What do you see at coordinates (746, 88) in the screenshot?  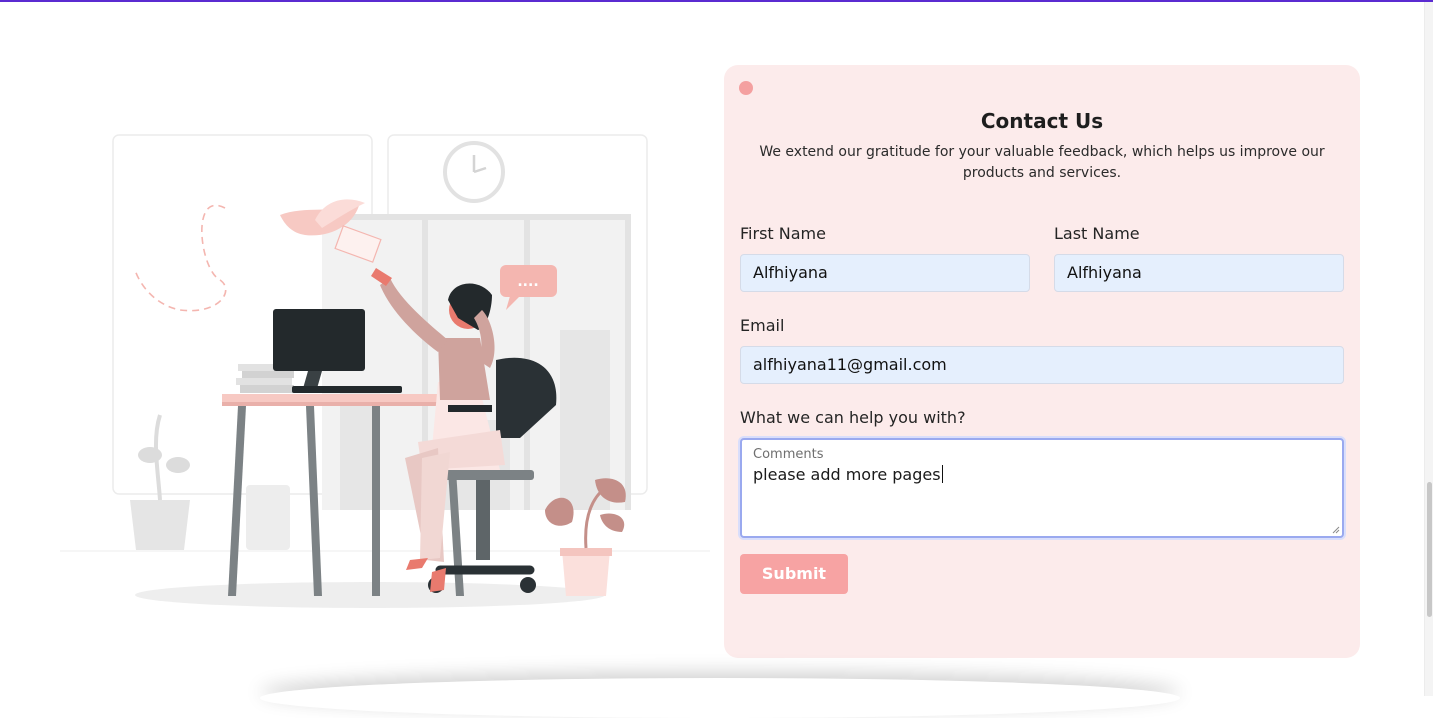 I see `decorative-dot` at bounding box center [746, 88].